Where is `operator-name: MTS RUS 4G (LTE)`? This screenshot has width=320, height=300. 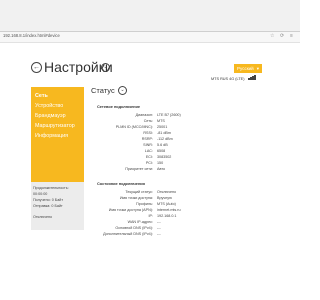 operator-name: MTS RUS 4G (LTE) is located at coordinates (228, 79).